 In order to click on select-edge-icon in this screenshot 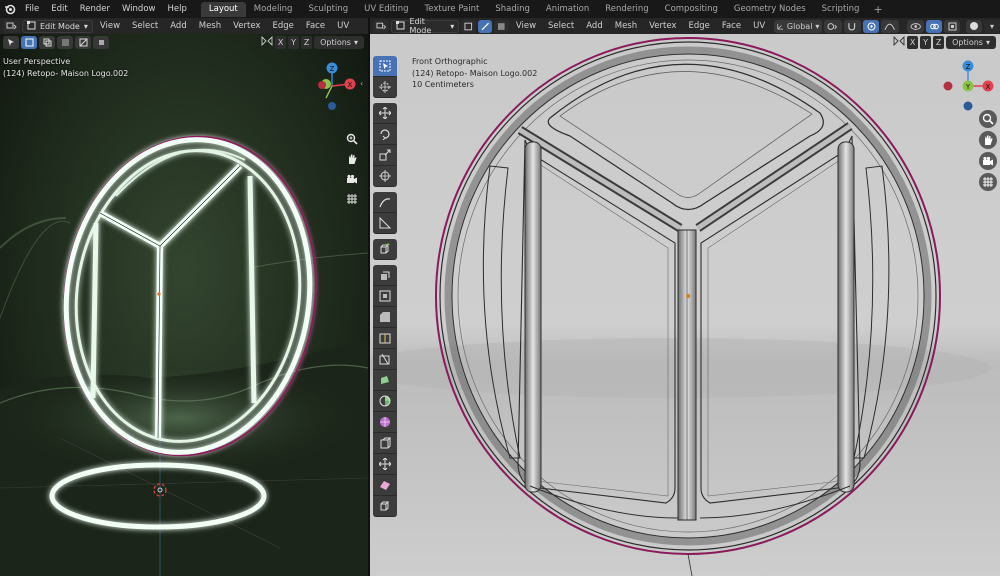, I will do `click(485, 26)`.